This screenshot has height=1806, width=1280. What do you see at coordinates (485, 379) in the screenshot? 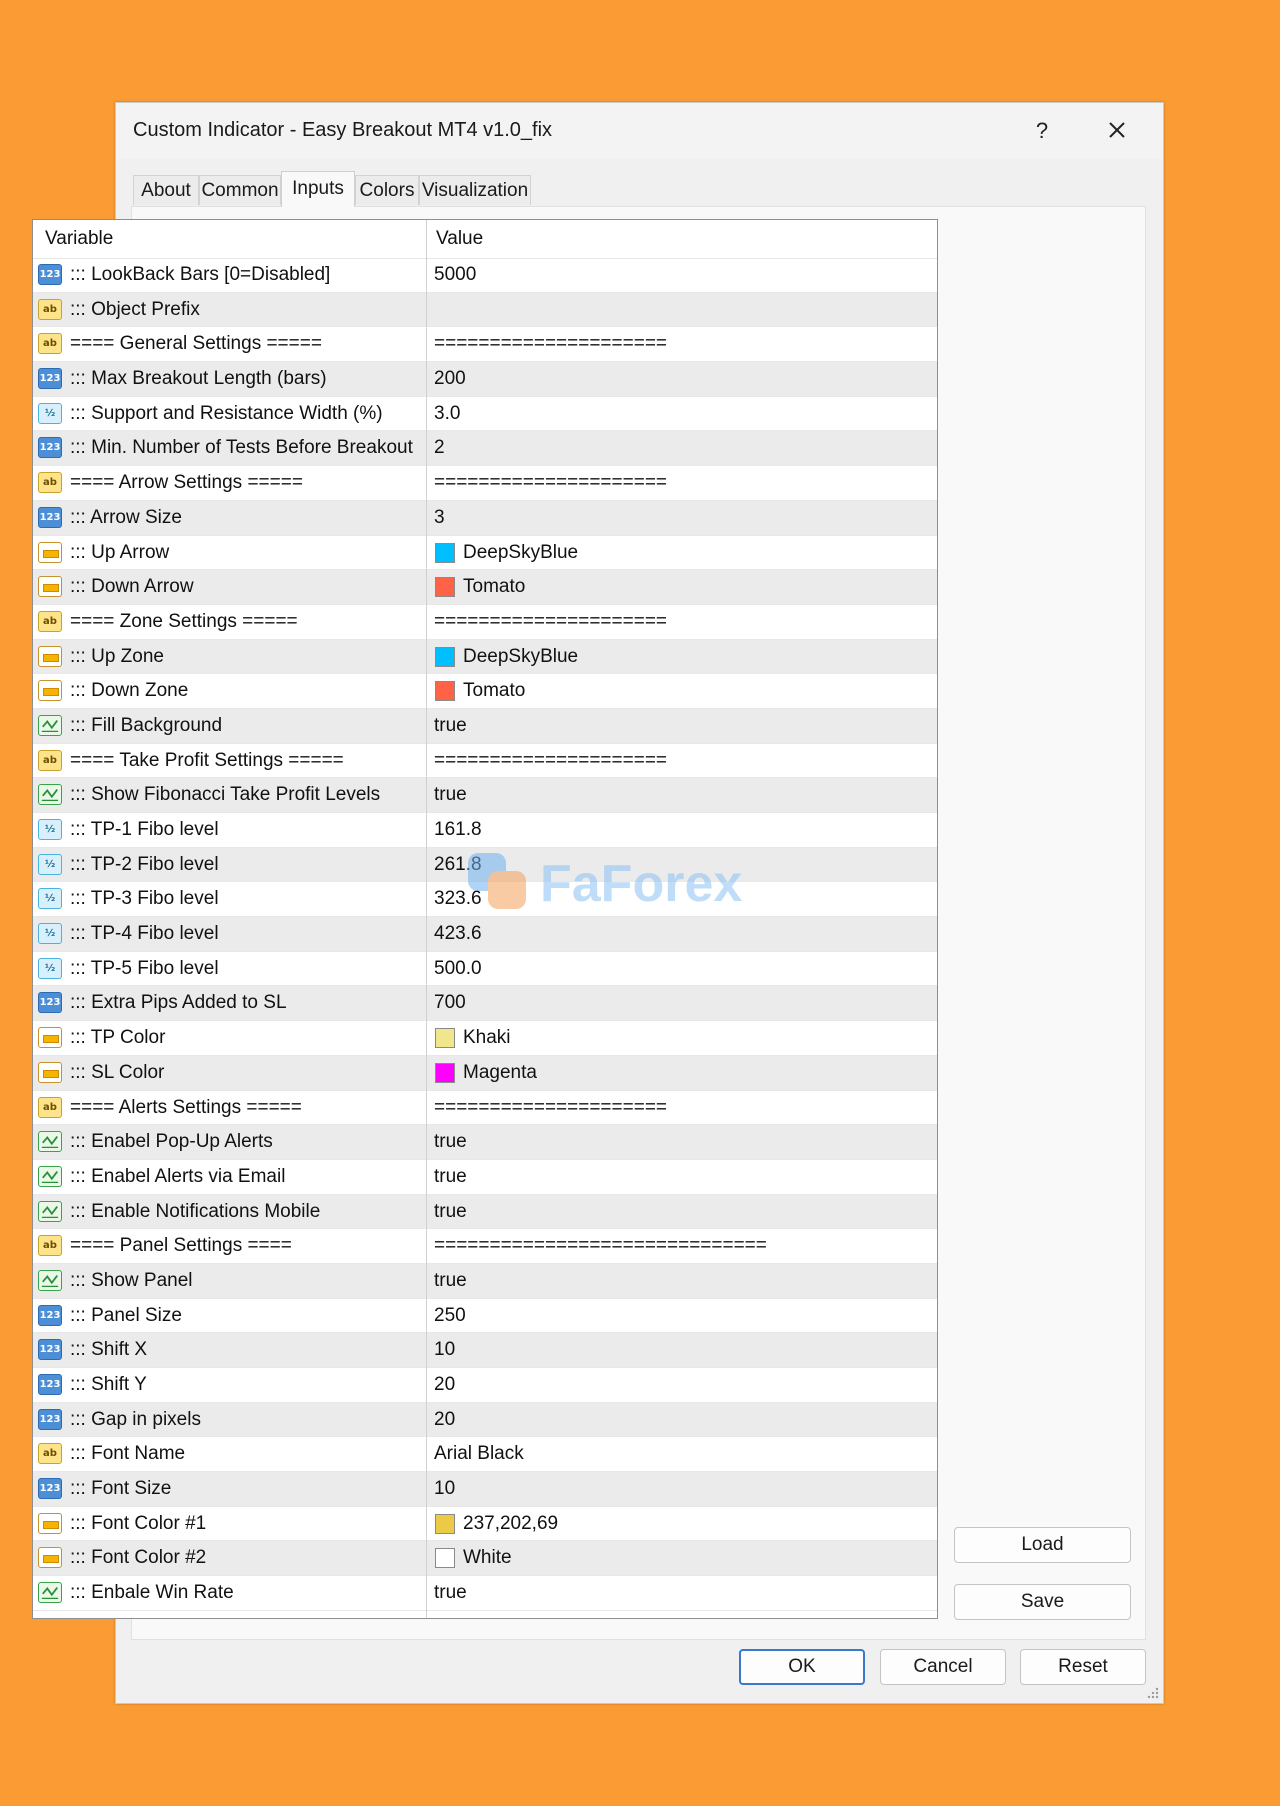
I see `table-row: 123::: Max Breakout Length (bars) 200` at bounding box center [485, 379].